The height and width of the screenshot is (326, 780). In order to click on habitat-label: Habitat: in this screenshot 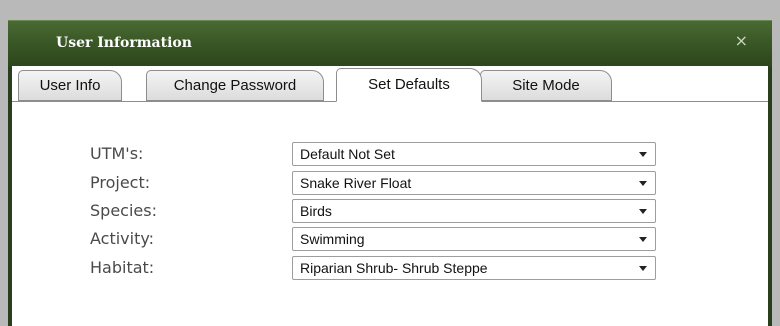, I will do `click(122, 267)`.